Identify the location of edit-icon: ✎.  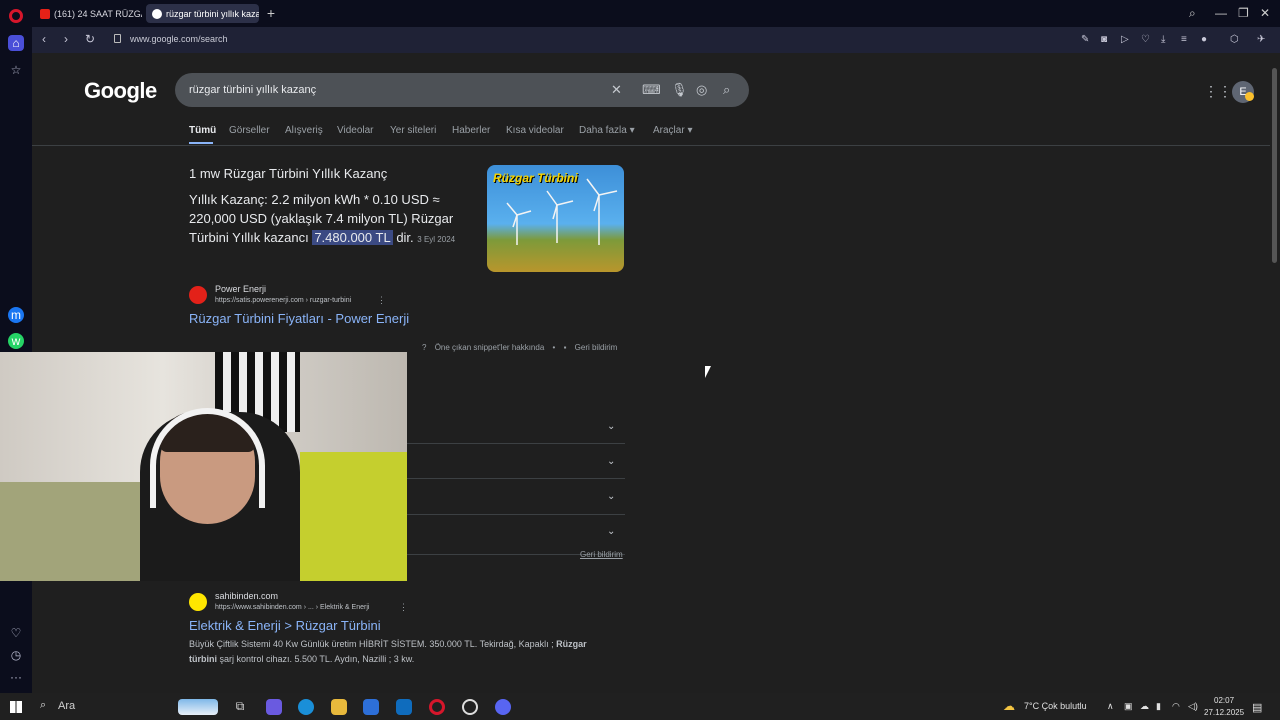
(1085, 39).